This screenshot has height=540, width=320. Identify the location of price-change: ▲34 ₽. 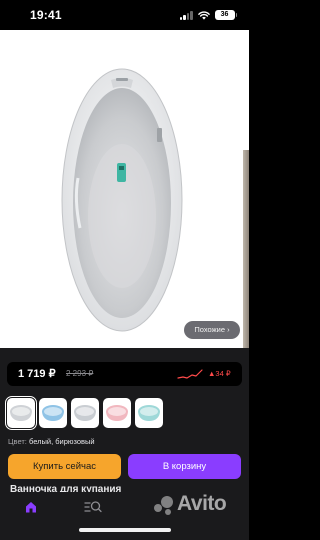
(219, 373).